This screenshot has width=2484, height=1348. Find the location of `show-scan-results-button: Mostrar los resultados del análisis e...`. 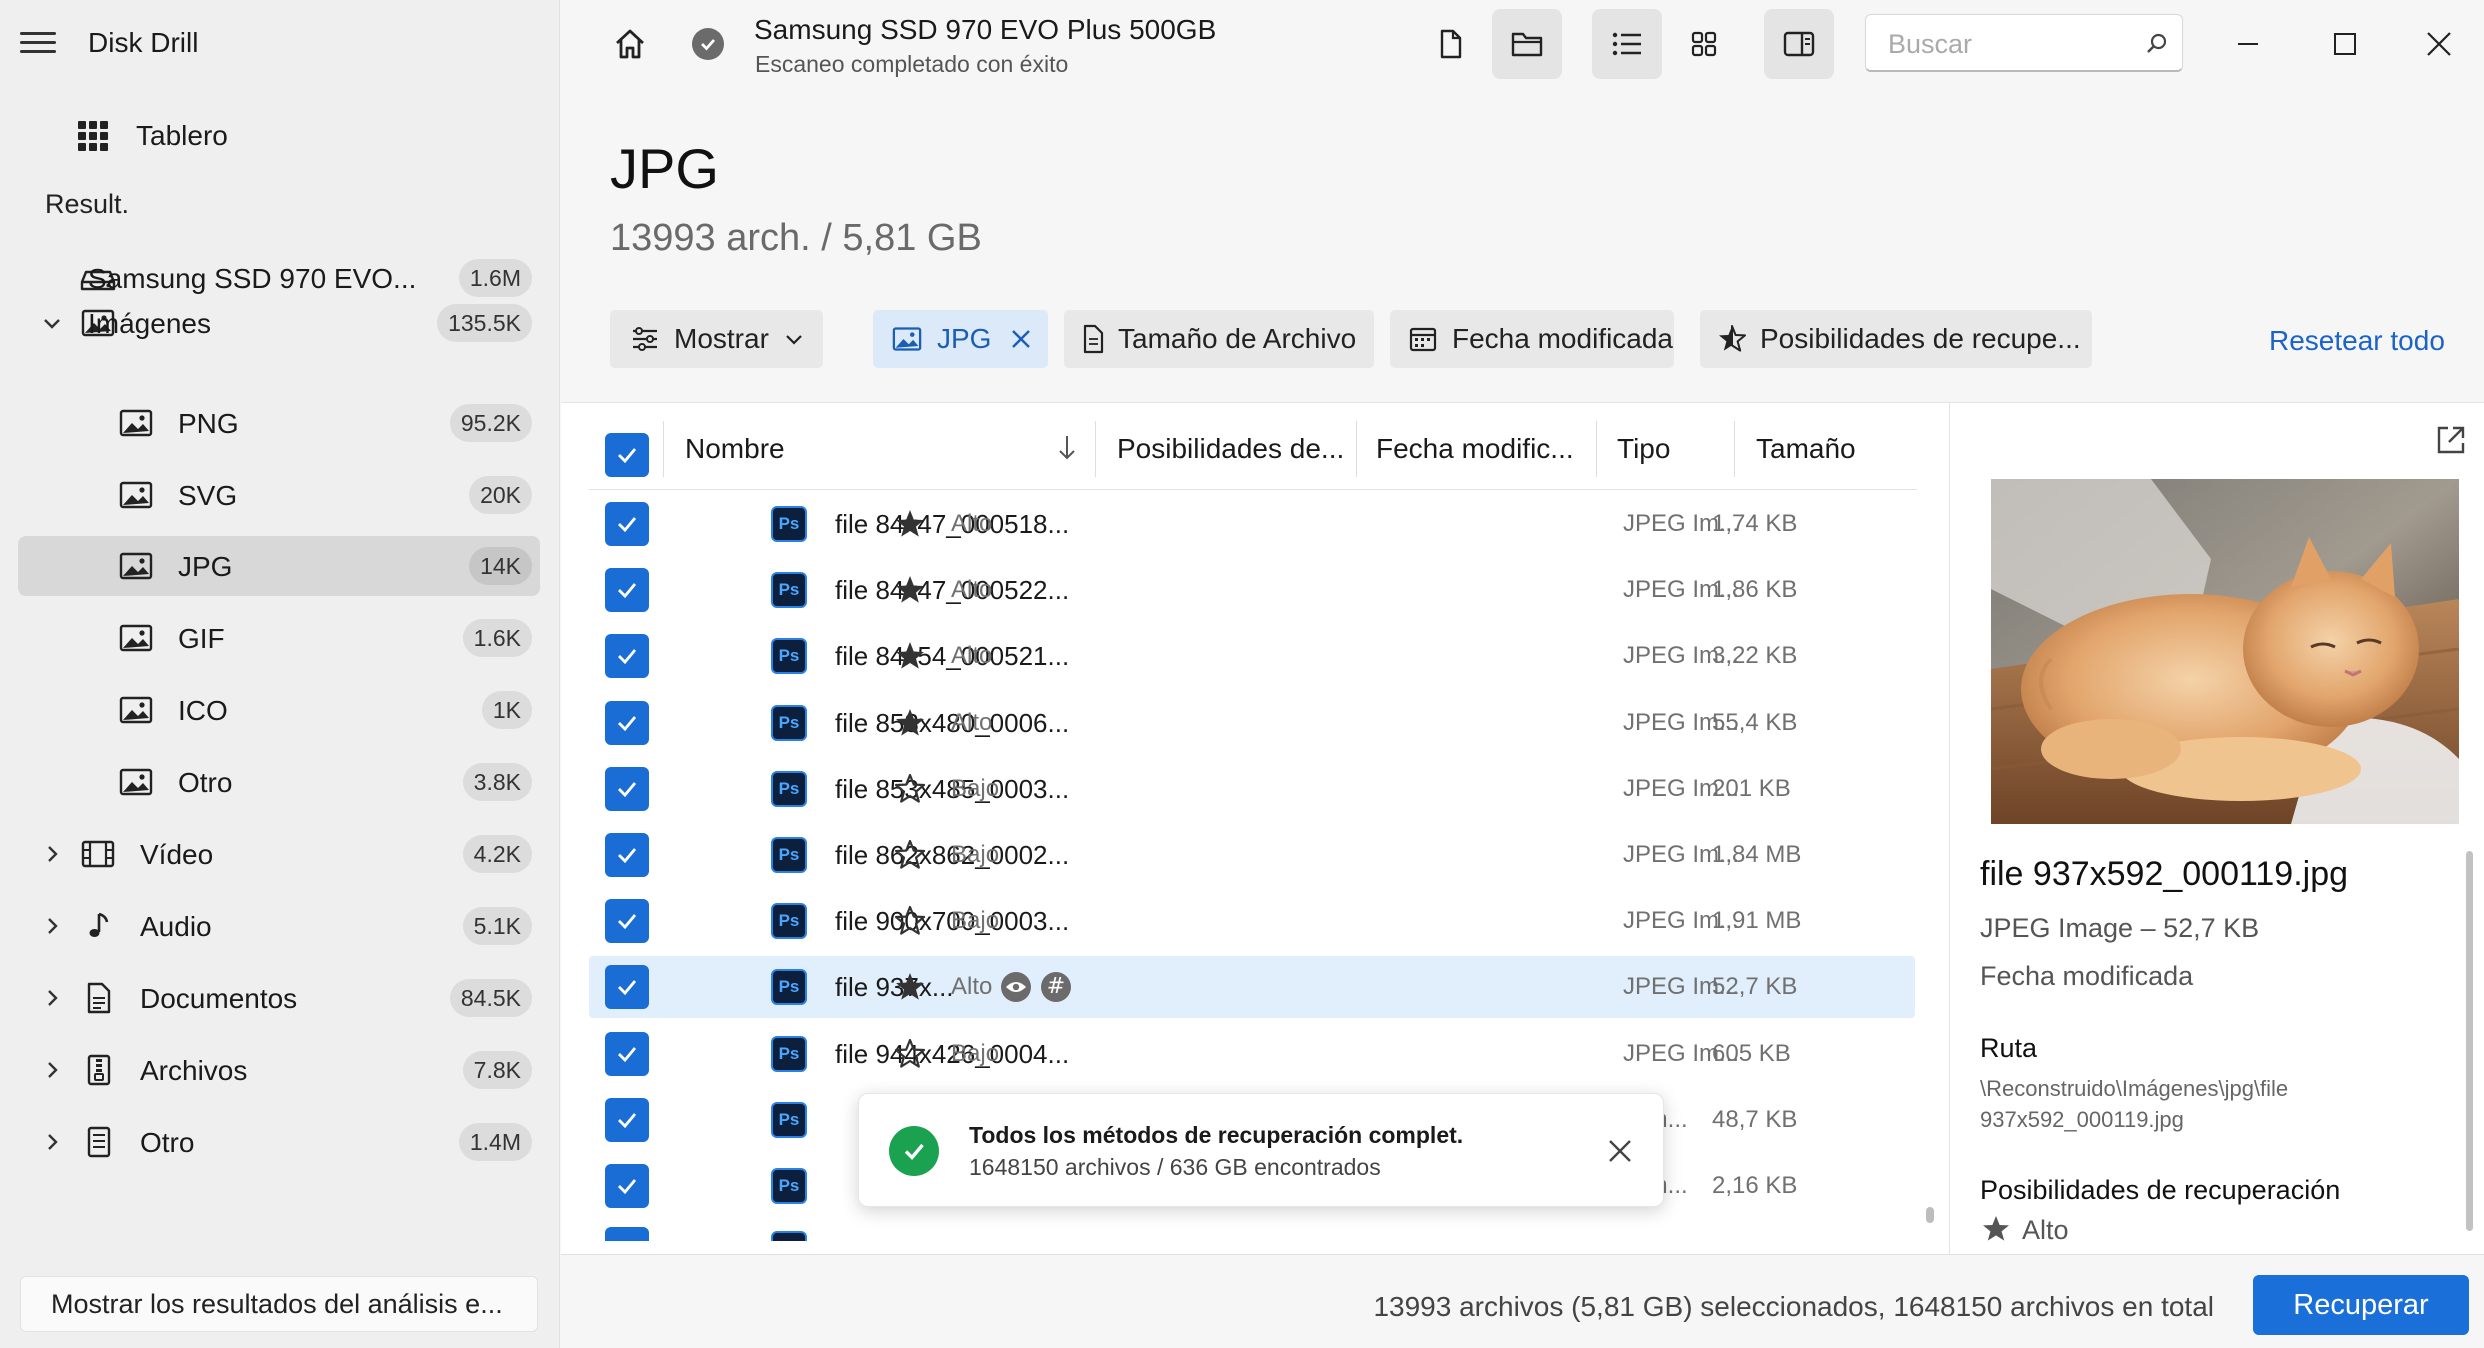

show-scan-results-button: Mostrar los resultados del análisis e... is located at coordinates (279, 1304).